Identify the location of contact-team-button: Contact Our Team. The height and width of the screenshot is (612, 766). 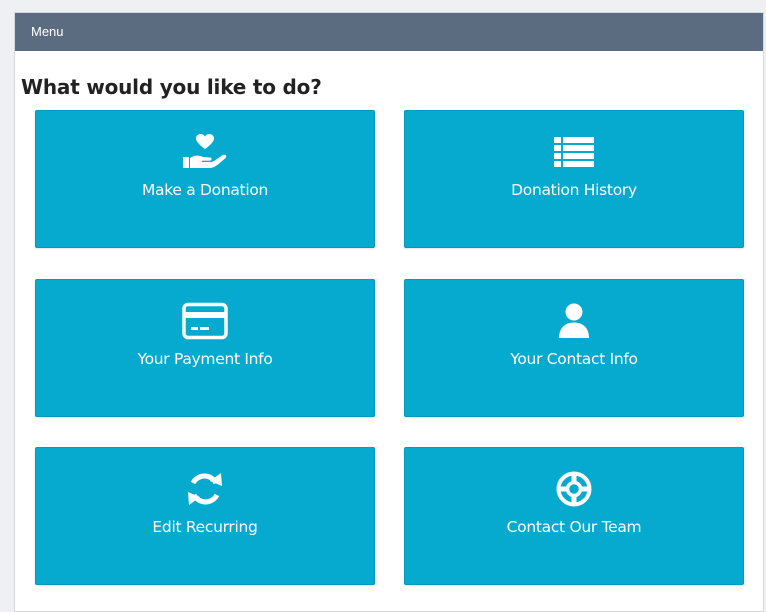
(574, 516).